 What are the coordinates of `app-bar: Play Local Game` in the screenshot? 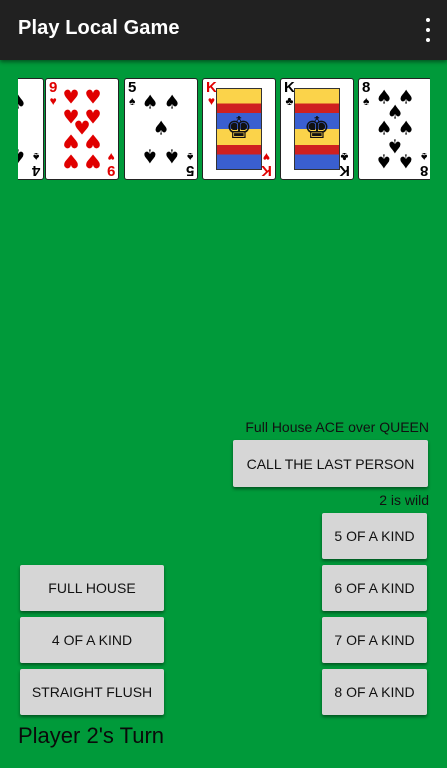 It's located at (223, 30).